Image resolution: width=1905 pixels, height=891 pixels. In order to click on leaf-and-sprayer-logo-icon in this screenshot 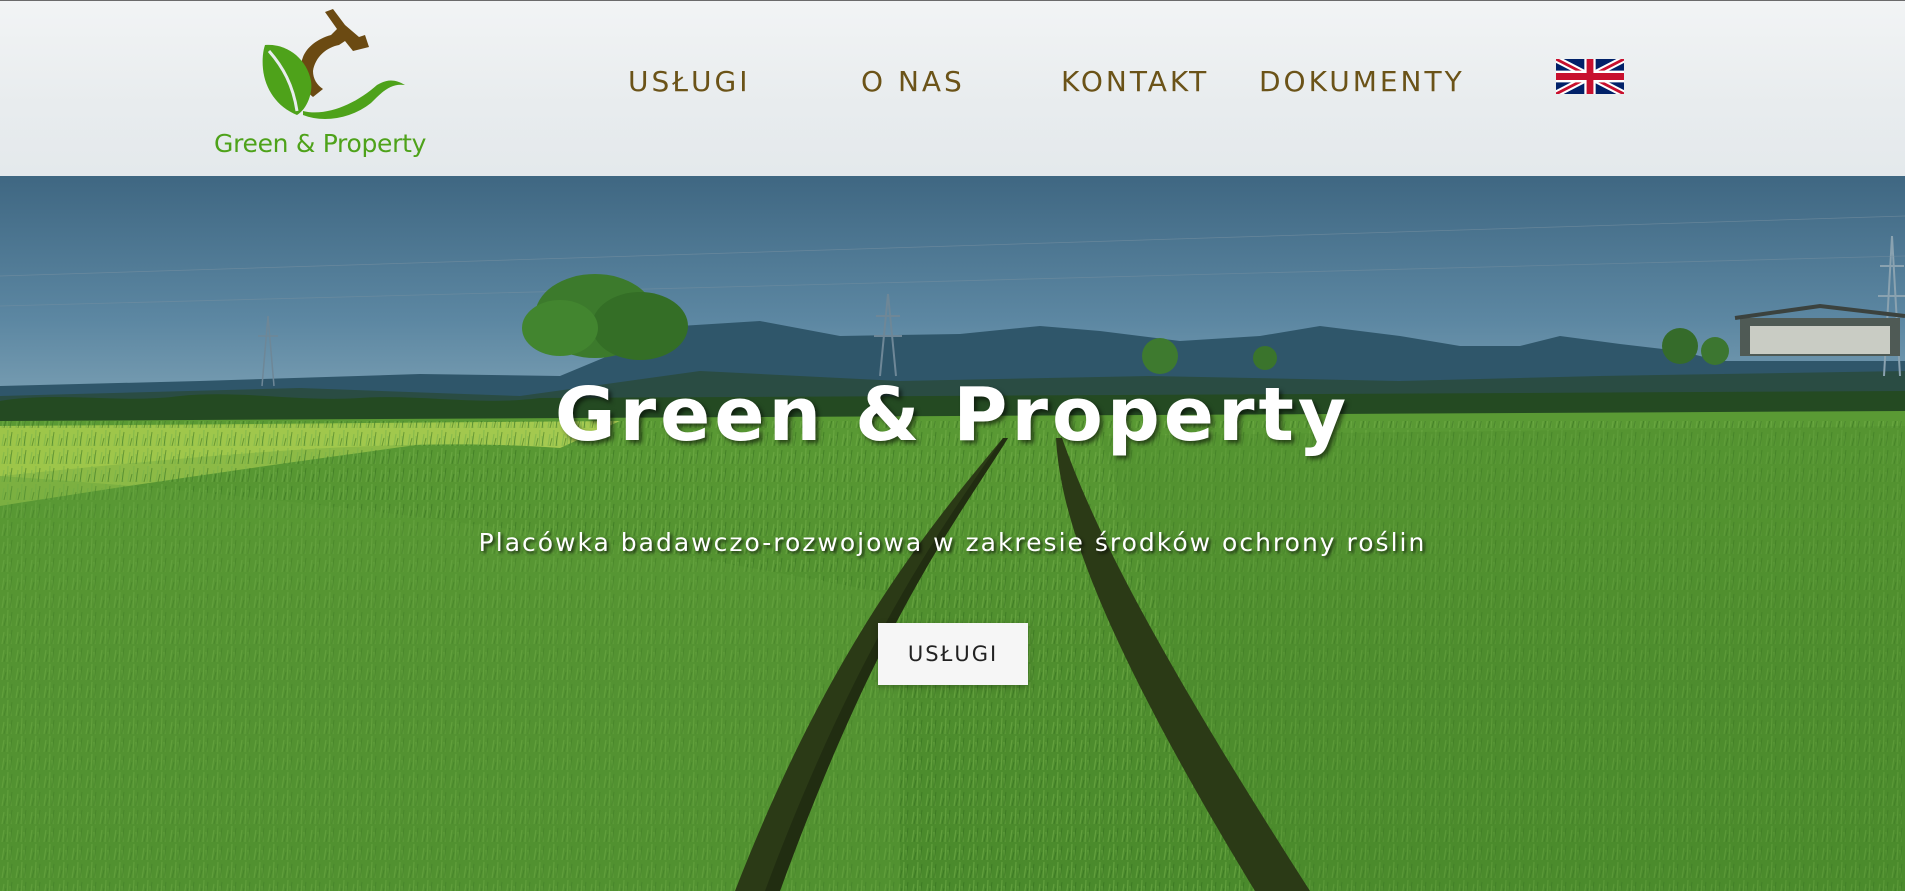, I will do `click(333, 64)`.